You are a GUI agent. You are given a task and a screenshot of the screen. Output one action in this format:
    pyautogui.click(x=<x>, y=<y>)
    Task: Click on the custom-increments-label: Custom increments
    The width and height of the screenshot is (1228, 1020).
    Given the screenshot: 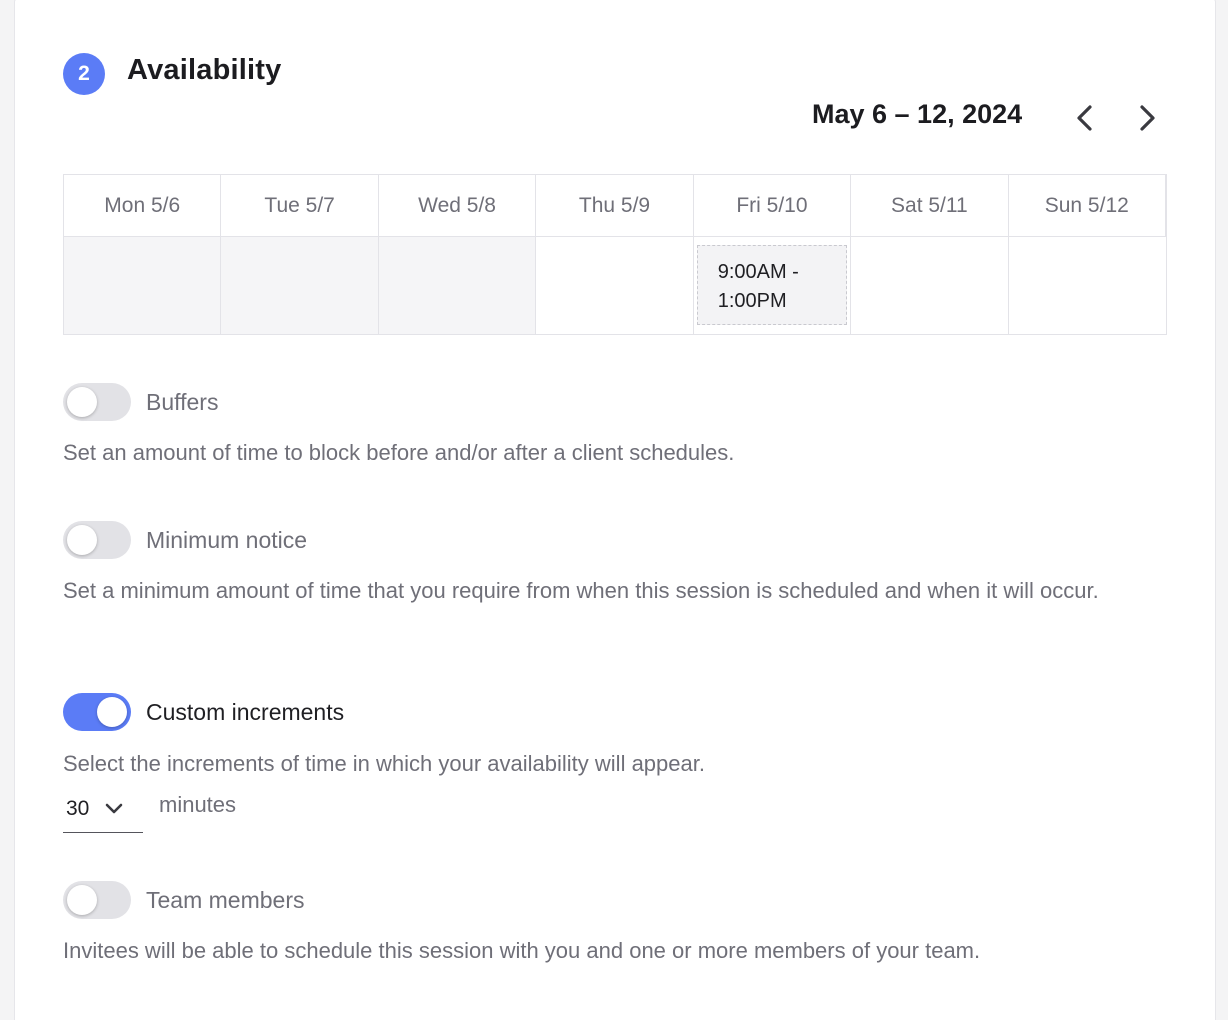 What is the action you would take?
    pyautogui.click(x=245, y=711)
    